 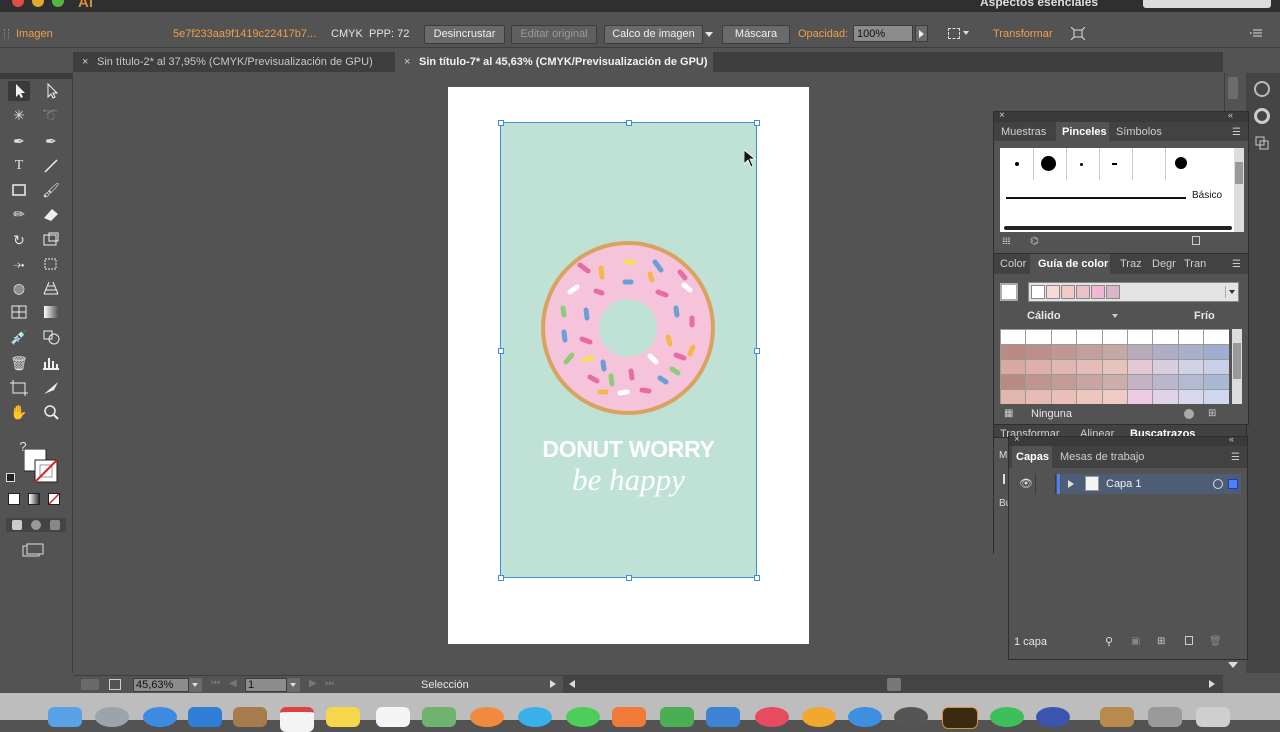 I want to click on tab-stroke: Traz, so click(x=1131, y=264).